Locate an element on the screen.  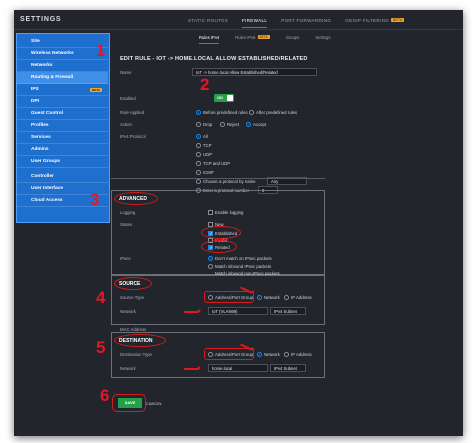
option-label: TCP is located at coordinates (207, 145).